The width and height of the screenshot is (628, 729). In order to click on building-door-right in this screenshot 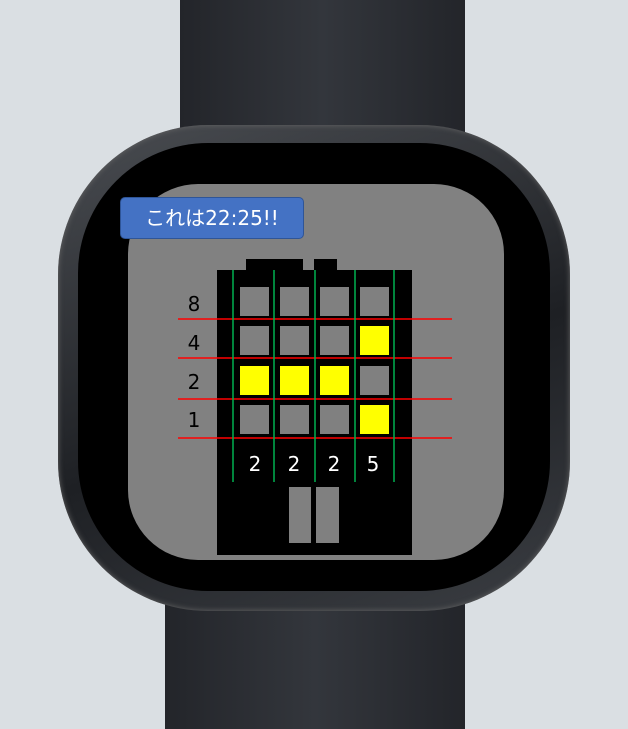, I will do `click(327, 515)`.